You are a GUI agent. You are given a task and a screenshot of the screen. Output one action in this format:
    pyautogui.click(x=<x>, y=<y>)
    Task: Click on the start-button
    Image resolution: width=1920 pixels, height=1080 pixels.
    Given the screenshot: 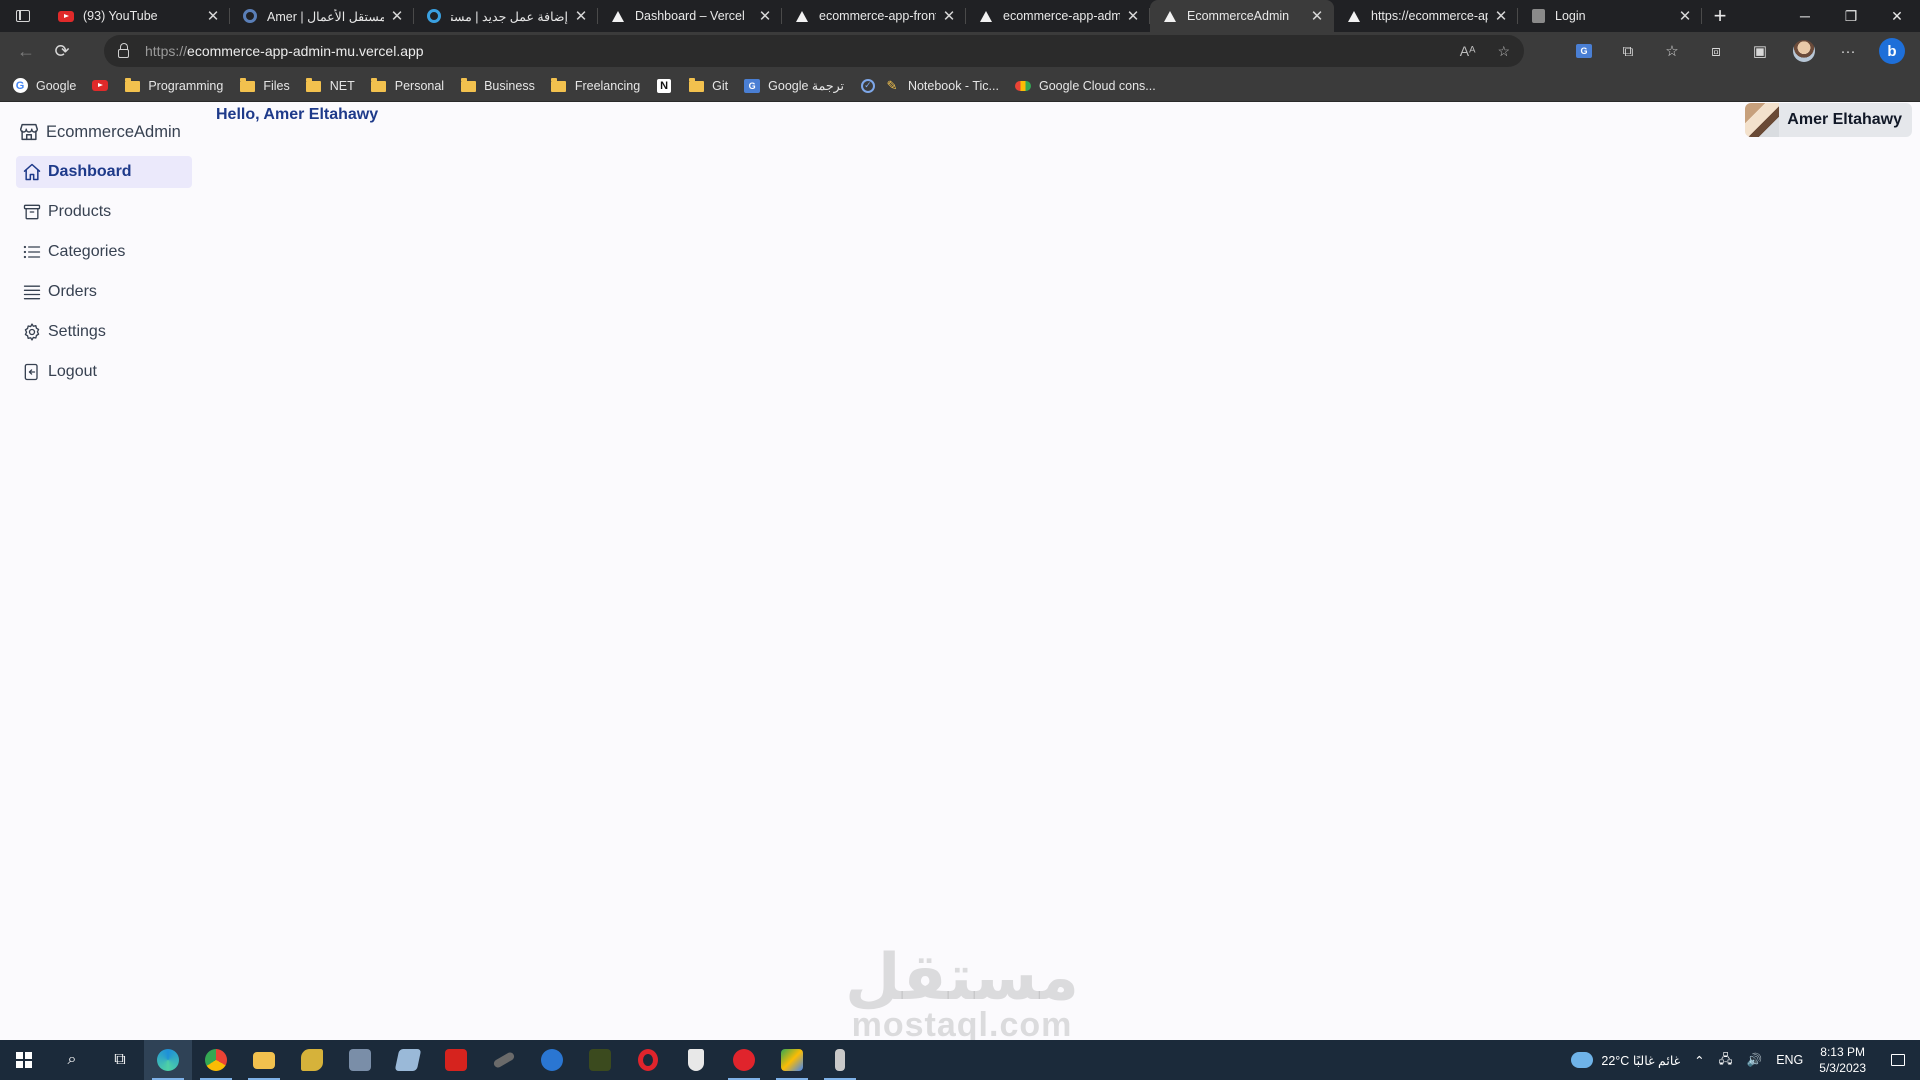 What is the action you would take?
    pyautogui.click(x=24, y=1060)
    